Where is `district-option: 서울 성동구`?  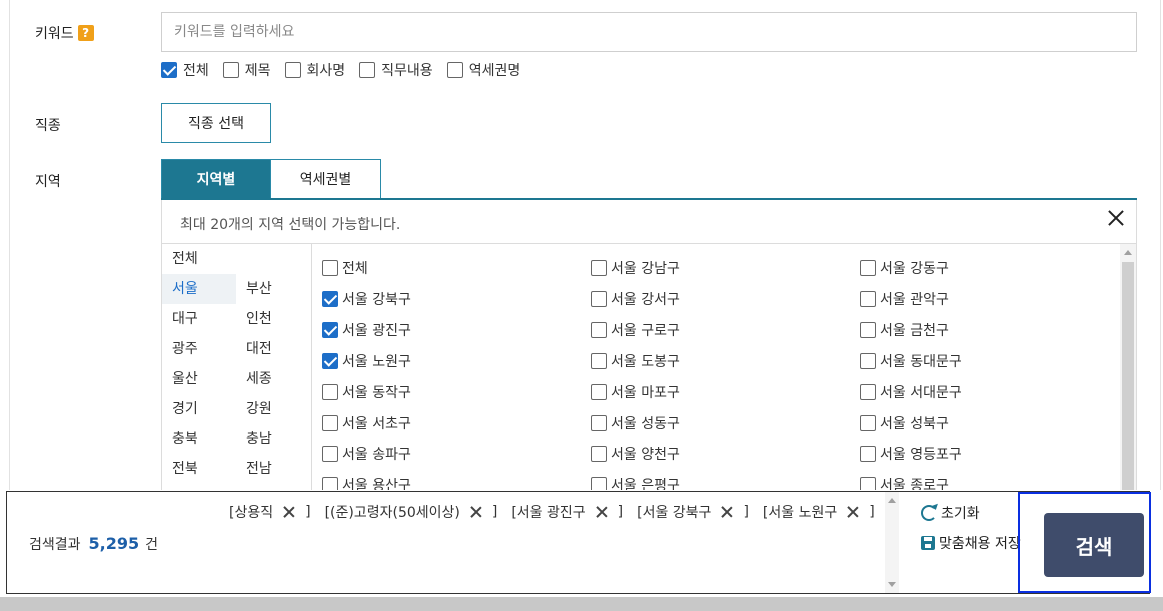 district-option: 서울 성동구 is located at coordinates (725, 422).